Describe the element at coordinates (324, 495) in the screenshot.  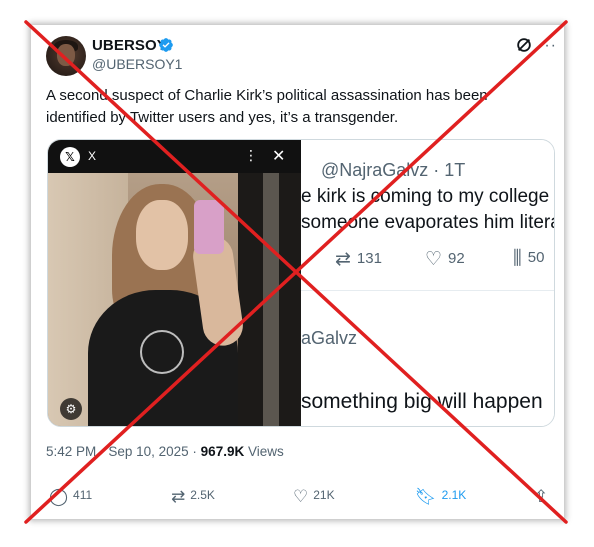
I see `like-count: 21K` at that location.